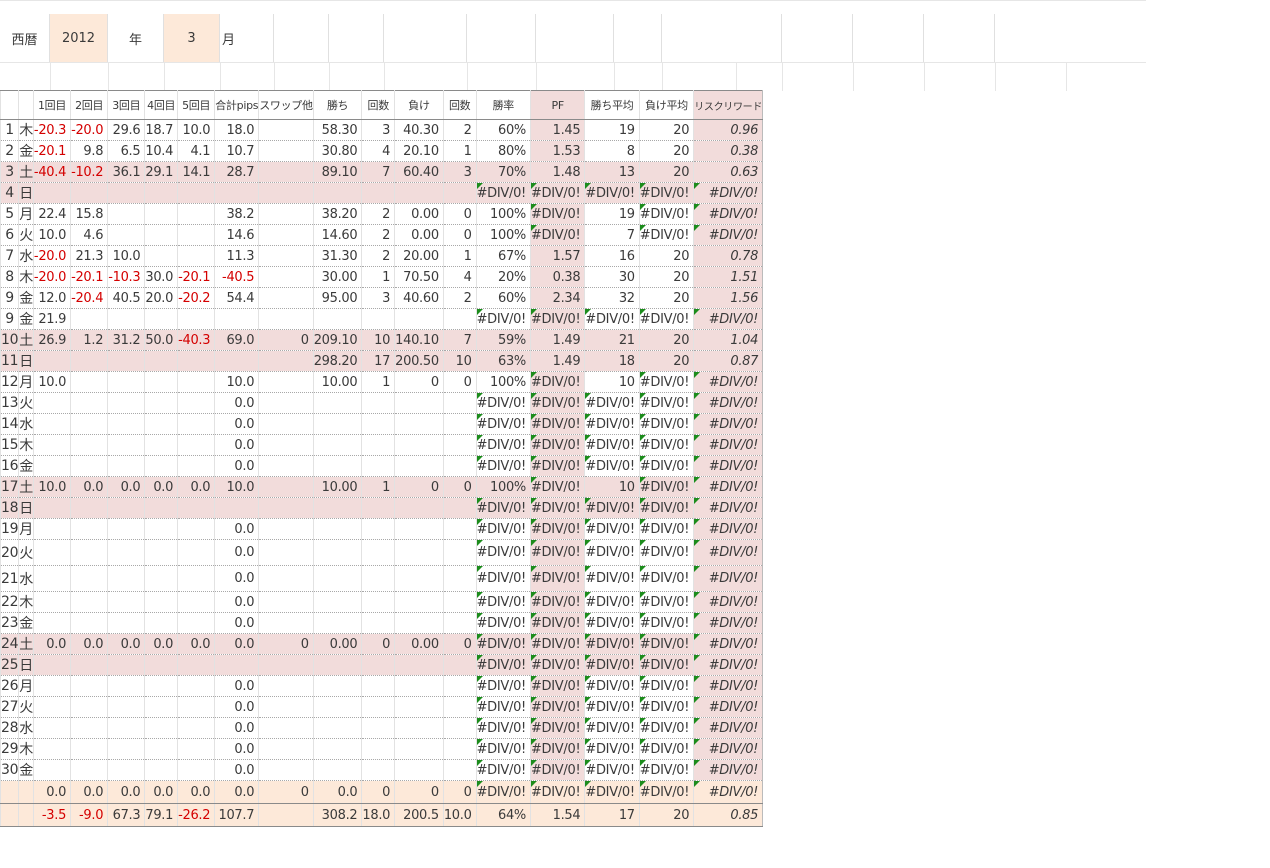  What do you see at coordinates (126, 686) in the screenshot?
I see `trade3-cell` at bounding box center [126, 686].